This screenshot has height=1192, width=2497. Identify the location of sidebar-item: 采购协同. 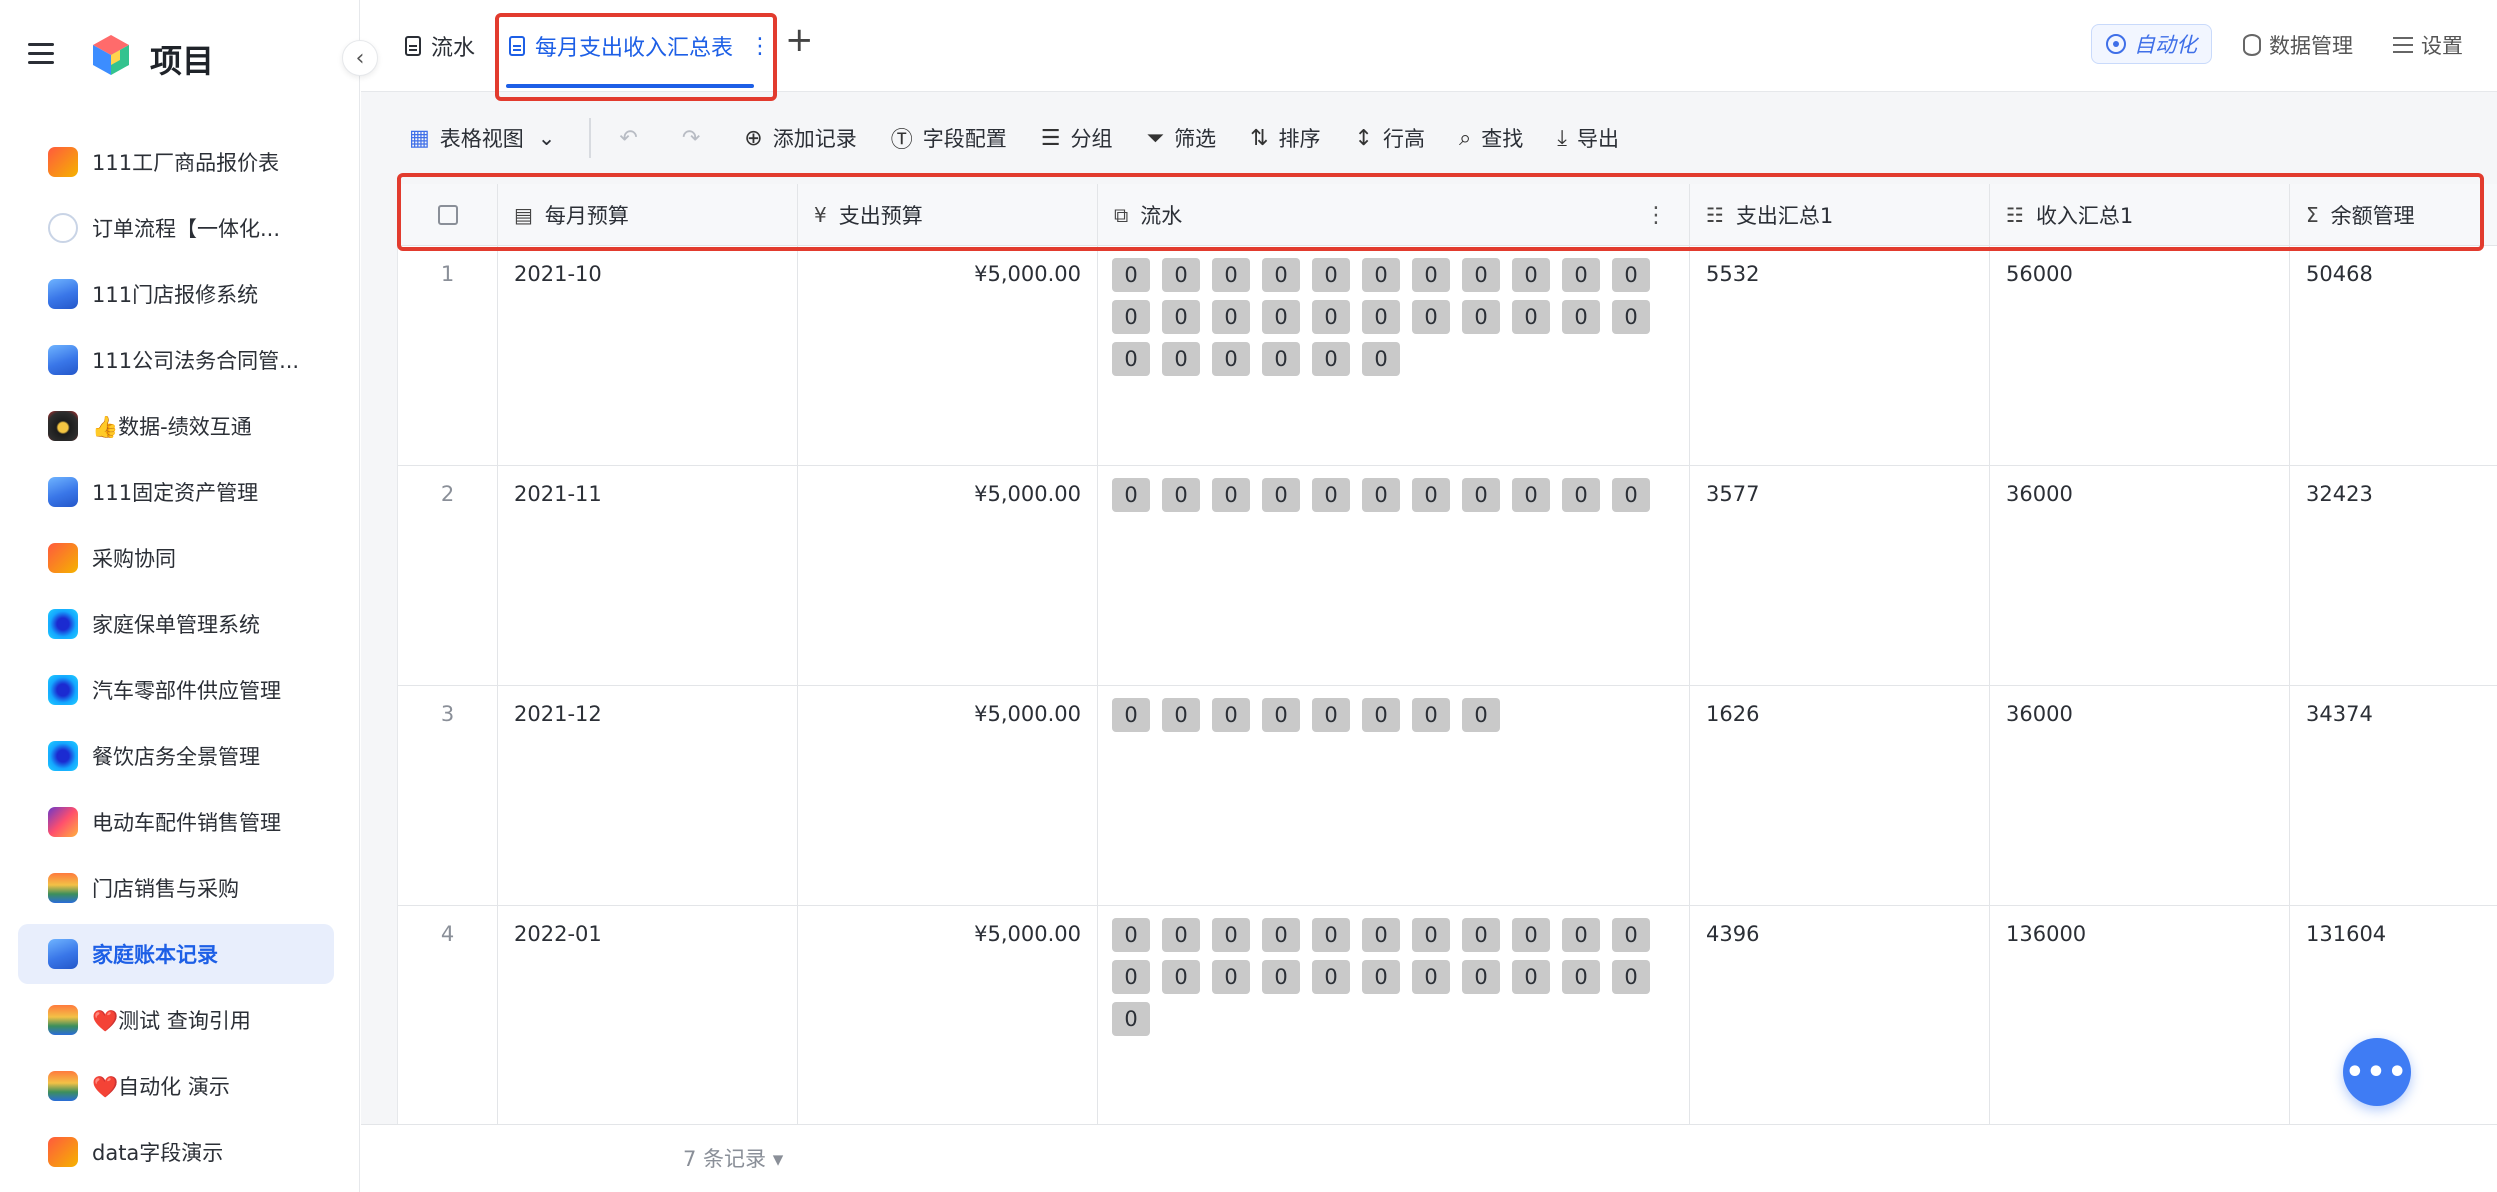
(176, 558).